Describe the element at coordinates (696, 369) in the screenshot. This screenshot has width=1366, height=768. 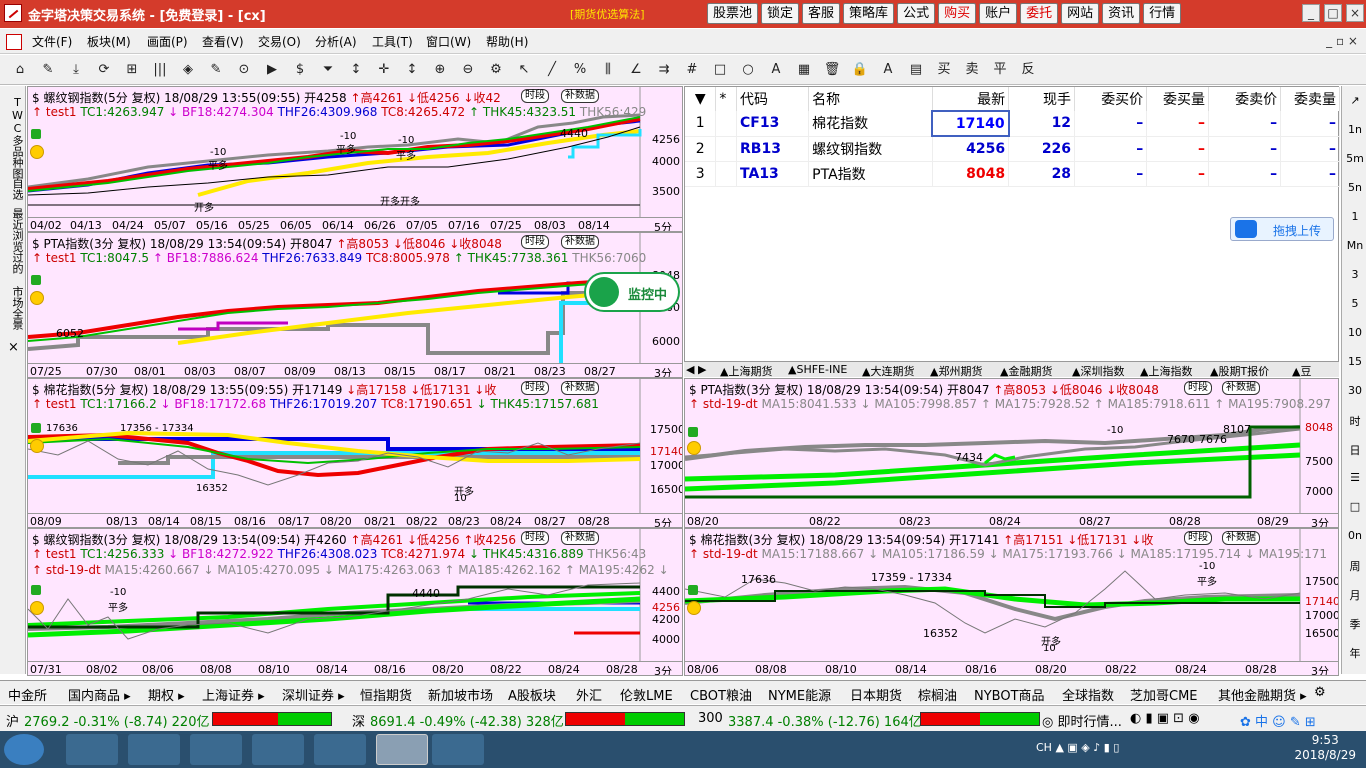
I see `tab-scroll-arrows: ◀ ▶` at that location.